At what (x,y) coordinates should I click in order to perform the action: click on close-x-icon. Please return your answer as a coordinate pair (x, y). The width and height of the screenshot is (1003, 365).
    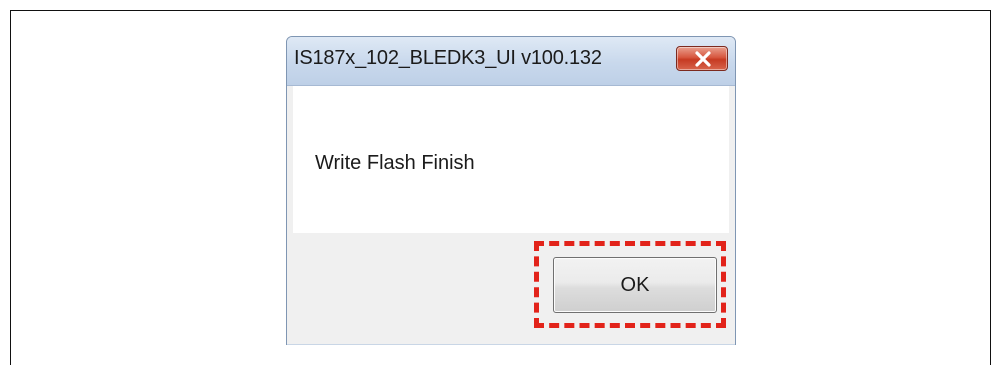
    Looking at the image, I should click on (703, 59).